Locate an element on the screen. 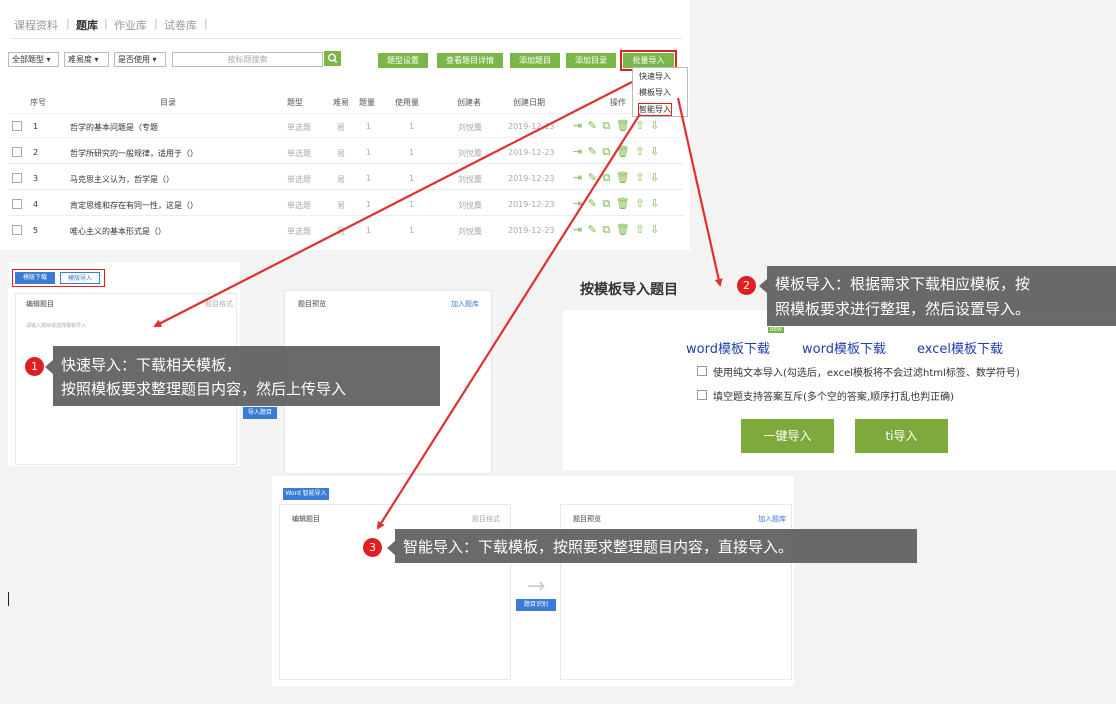 The width and height of the screenshot is (1116, 704). arrow-to-smart-import is located at coordinates (508, 321).